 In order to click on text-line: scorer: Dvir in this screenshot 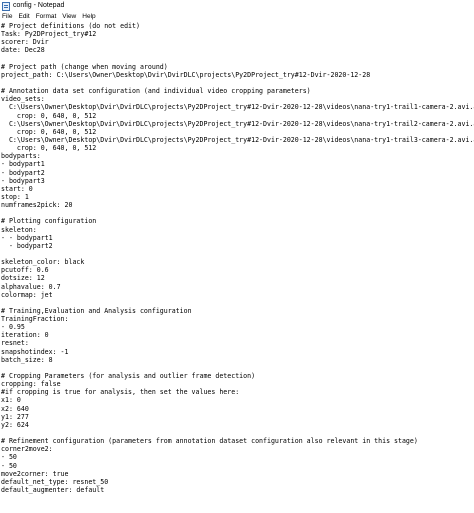, I will do `click(25, 42)`.